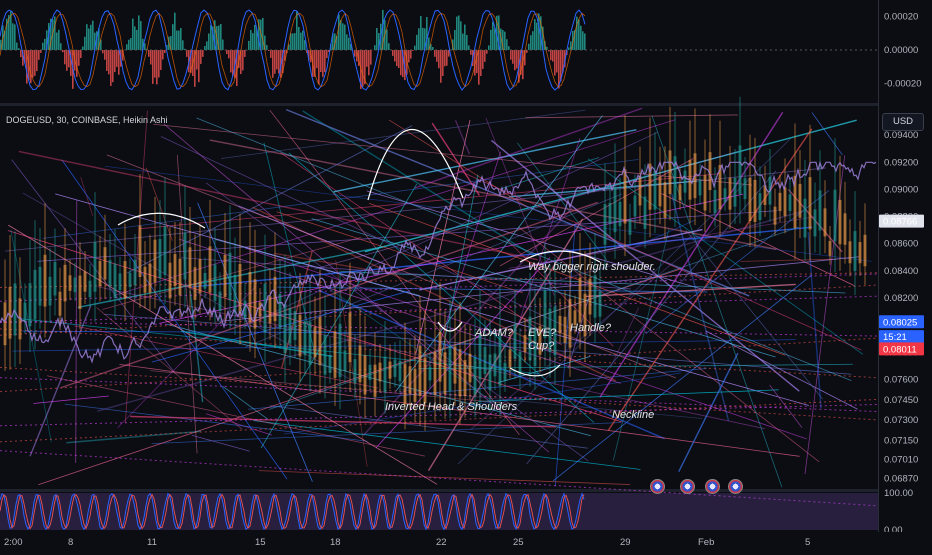 This screenshot has height=555, width=932. What do you see at coordinates (903, 122) in the screenshot?
I see `currency-button: USD` at bounding box center [903, 122].